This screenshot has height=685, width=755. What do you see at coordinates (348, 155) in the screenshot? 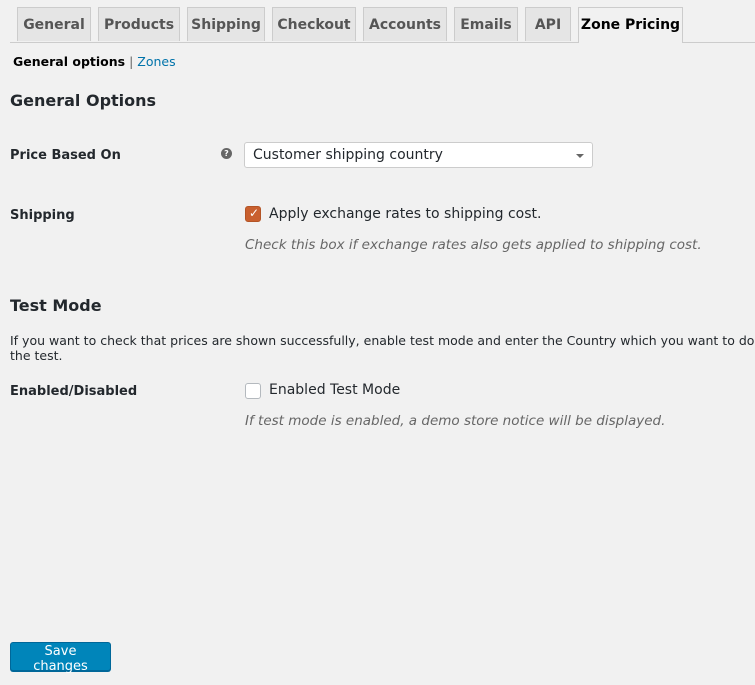
I see `select-value: Customer shipping country` at bounding box center [348, 155].